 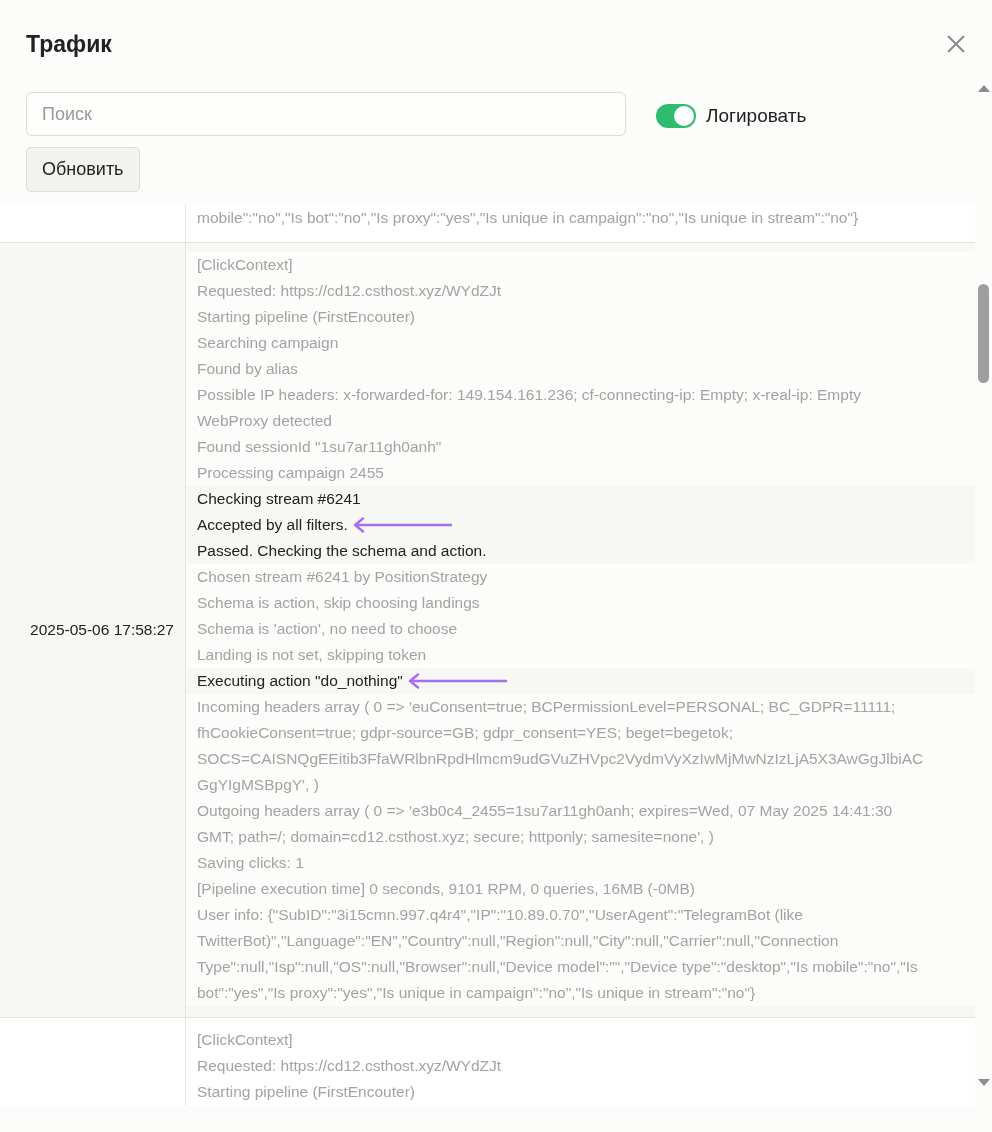 What do you see at coordinates (558, 954) in the screenshot?
I see `log-line: User info: {"SubID":"3i15cmn.997.q4r4","IP":"10.89.0.70","UserAgent":"TelegramBot (like TwitterBot)","Language":"EN","Country":null,"Region":null,"City":null,"Carrier":null,"Connection Type":null,"Isp":null,"OS":null,"Browser":null,"Device model":"","Device type":"desktop","Is mobile":"no","Is bot":"yes","Is proxy":"yes","Is unique in campaign":"no","Is unique in stream":"no"}` at bounding box center [558, 954].